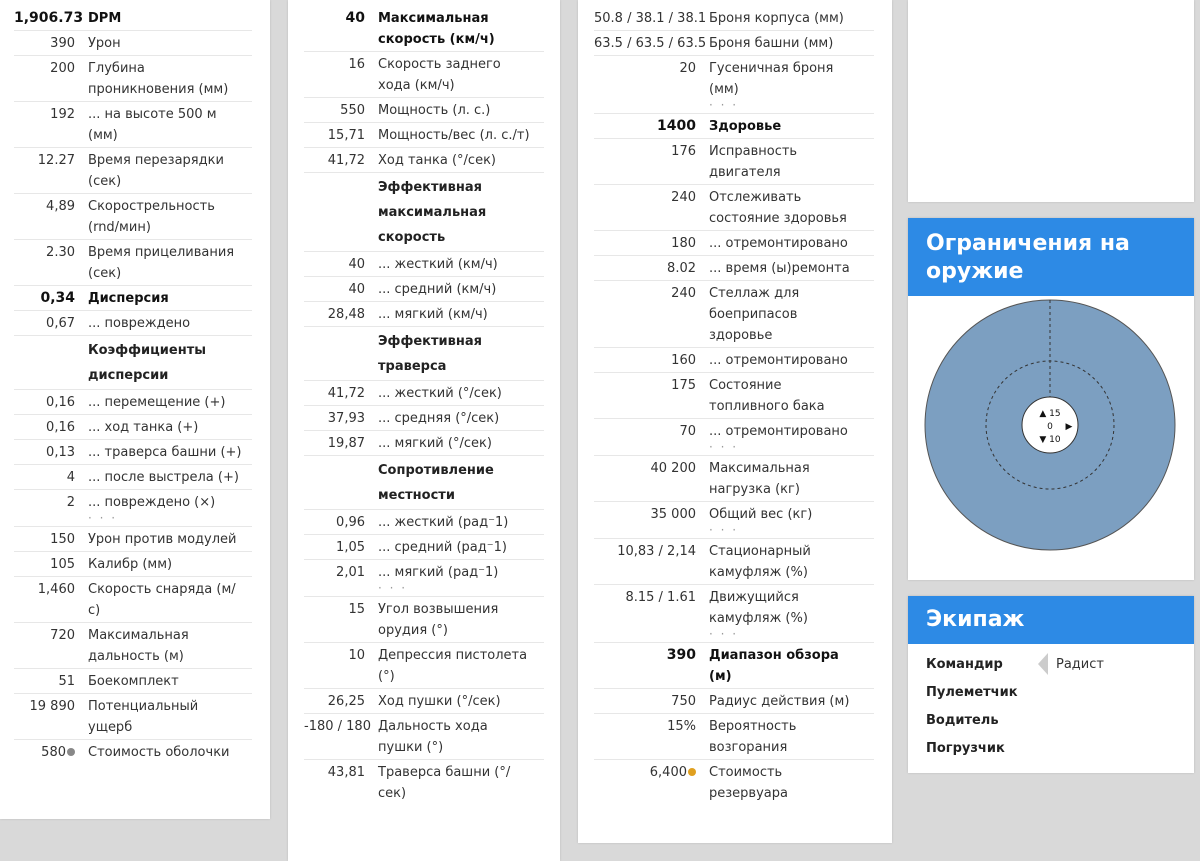 Image resolution: width=1200 pixels, height=861 pixels. What do you see at coordinates (49, 18) in the screenshot?
I see `stat-value-text: 1,906.73` at bounding box center [49, 18].